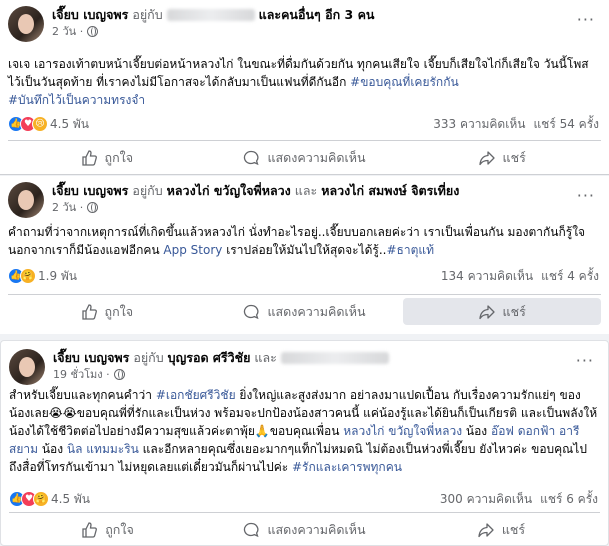 The width and height of the screenshot is (609, 546). Describe the element at coordinates (81, 374) in the screenshot. I see `post-time: 19 ชั่วโมง ·` at that location.